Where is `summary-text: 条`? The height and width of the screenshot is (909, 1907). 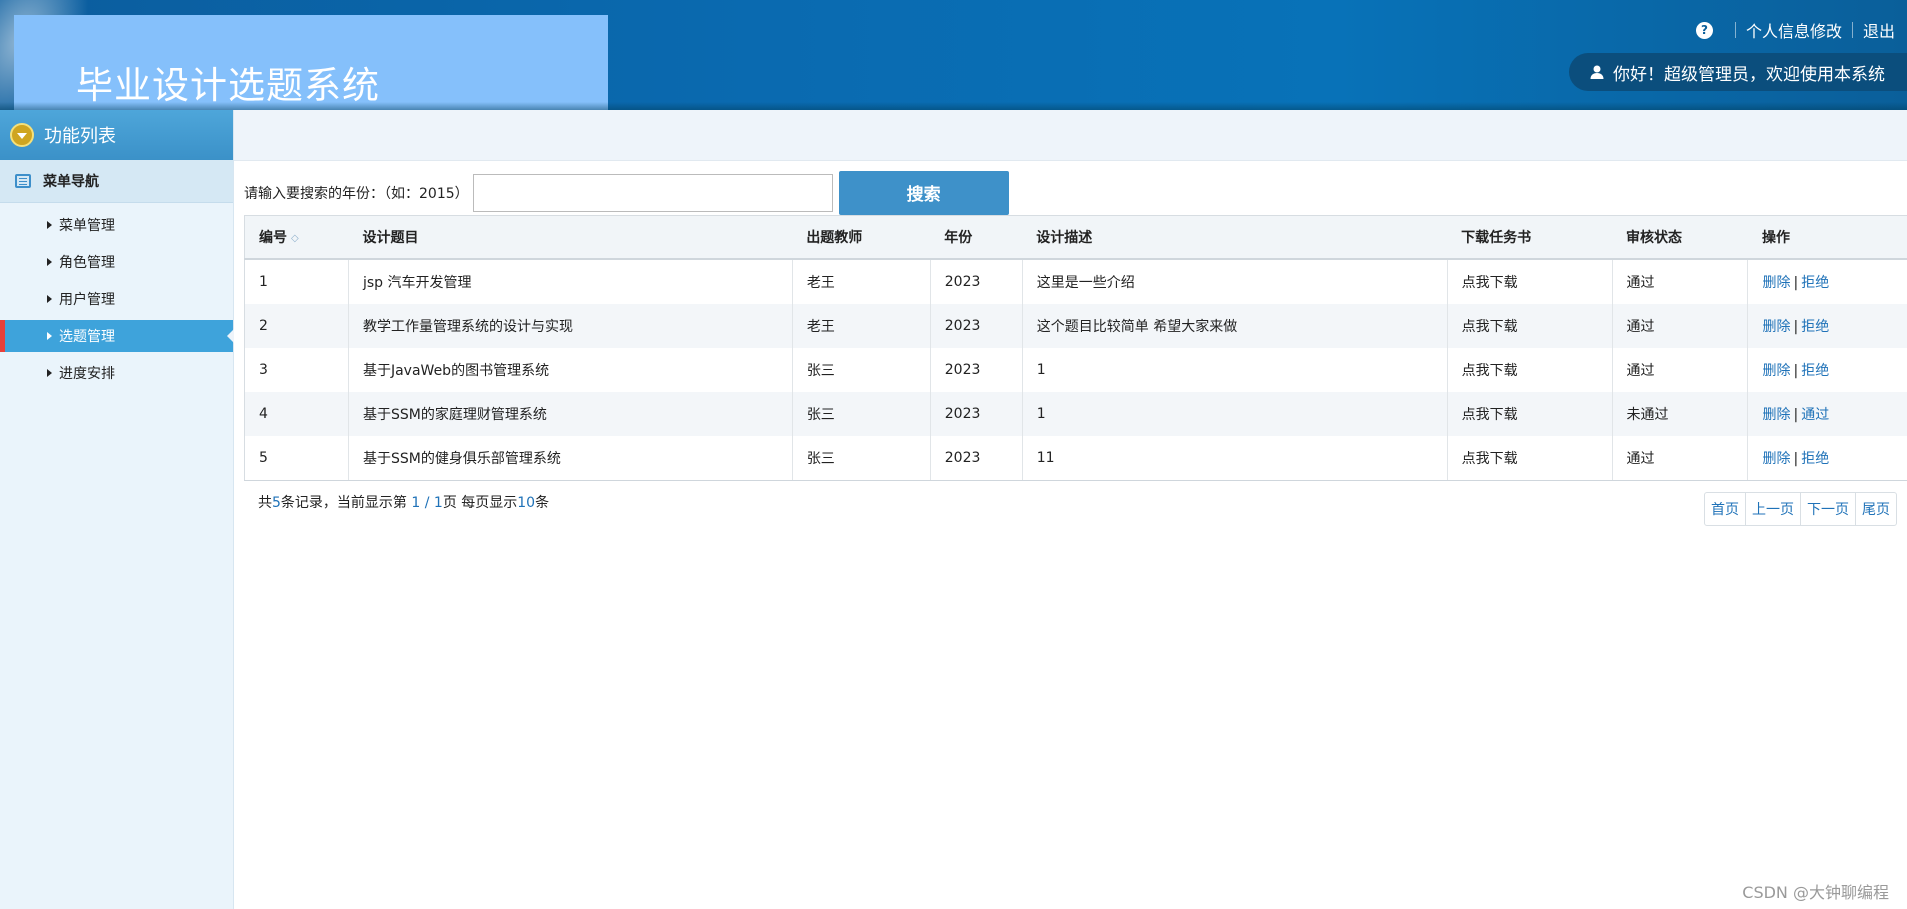
summary-text: 条 is located at coordinates (542, 503).